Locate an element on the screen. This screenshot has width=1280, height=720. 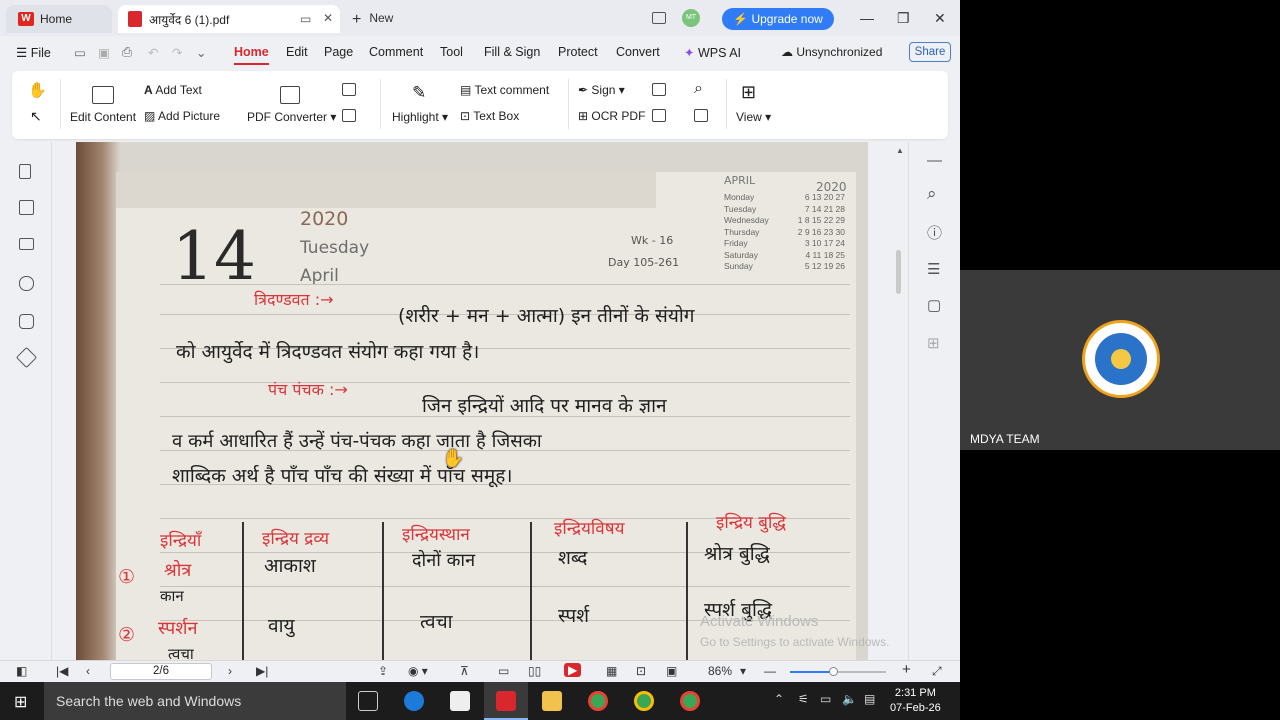
print-icon: ⎙ is located at coordinates (127, 52).